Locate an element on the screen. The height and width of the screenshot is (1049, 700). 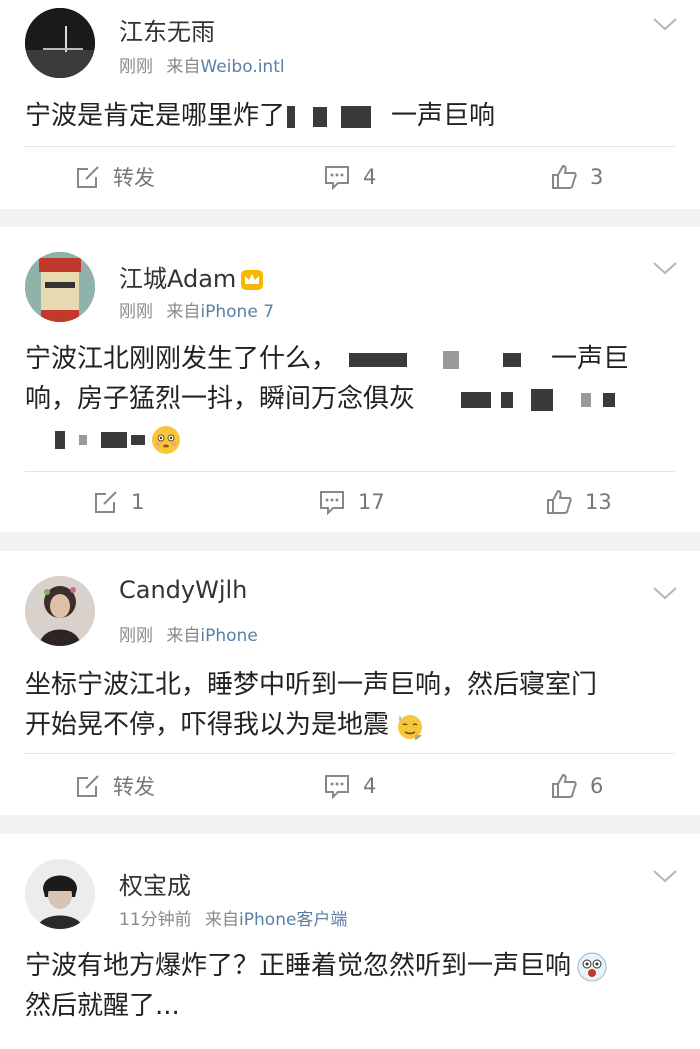
post-time: 11分钟前 is located at coordinates (155, 920).